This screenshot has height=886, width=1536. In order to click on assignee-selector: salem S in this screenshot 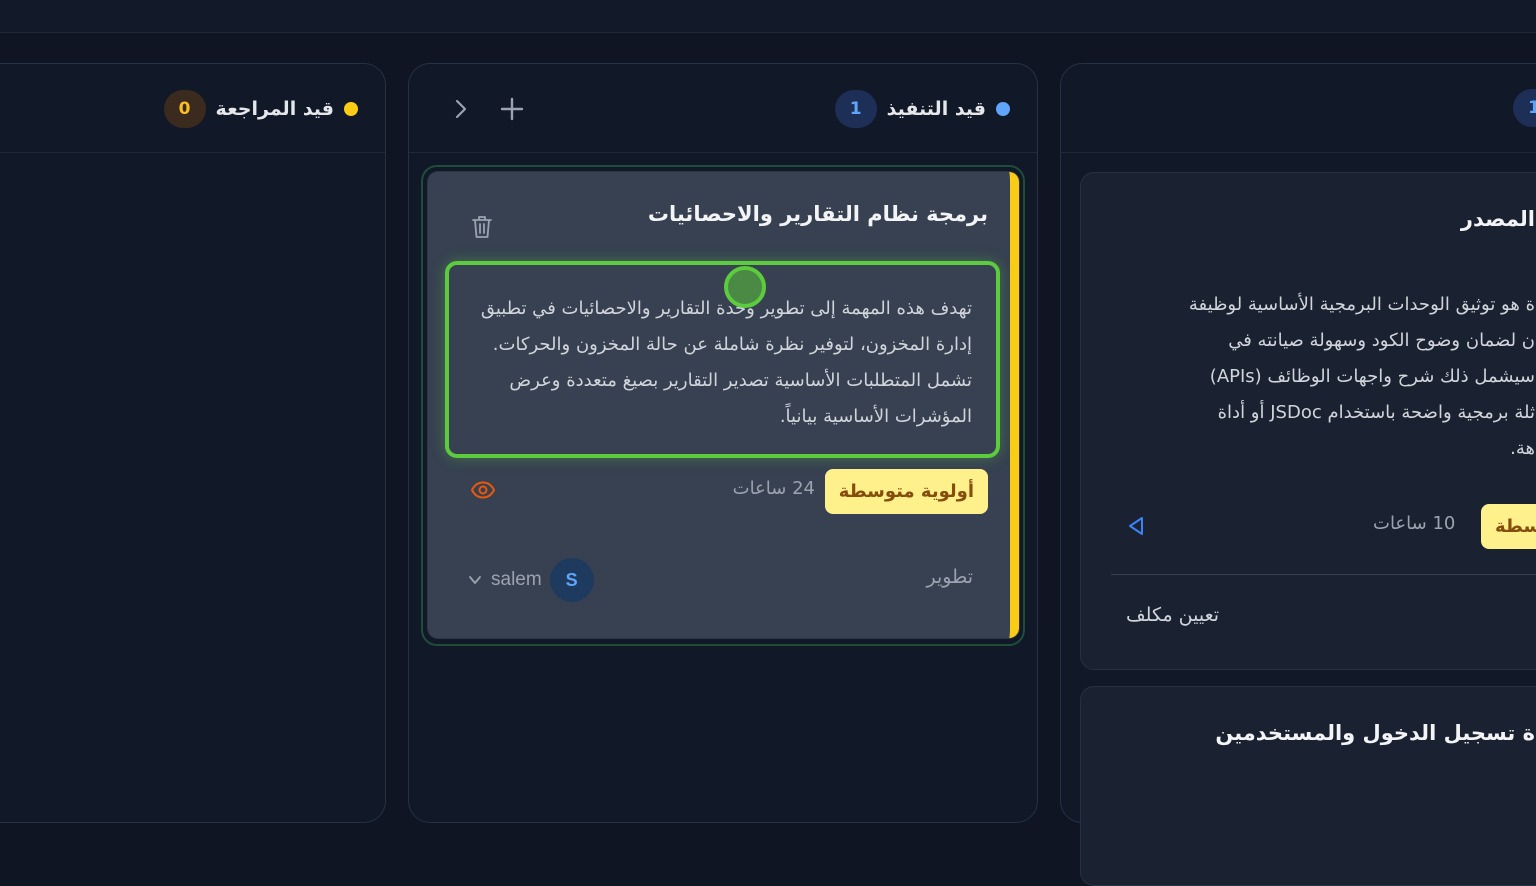, I will do `click(530, 580)`.